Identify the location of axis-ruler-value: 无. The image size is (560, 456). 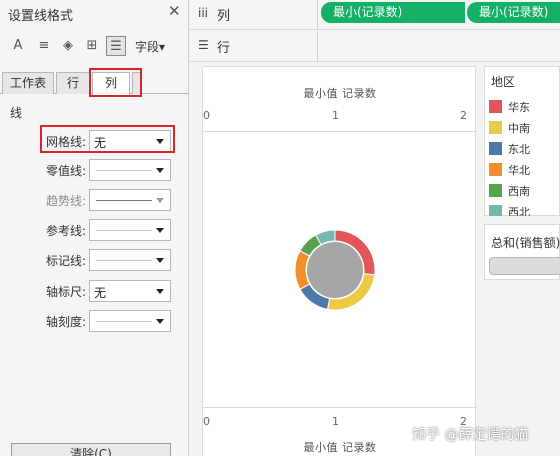
(100, 293).